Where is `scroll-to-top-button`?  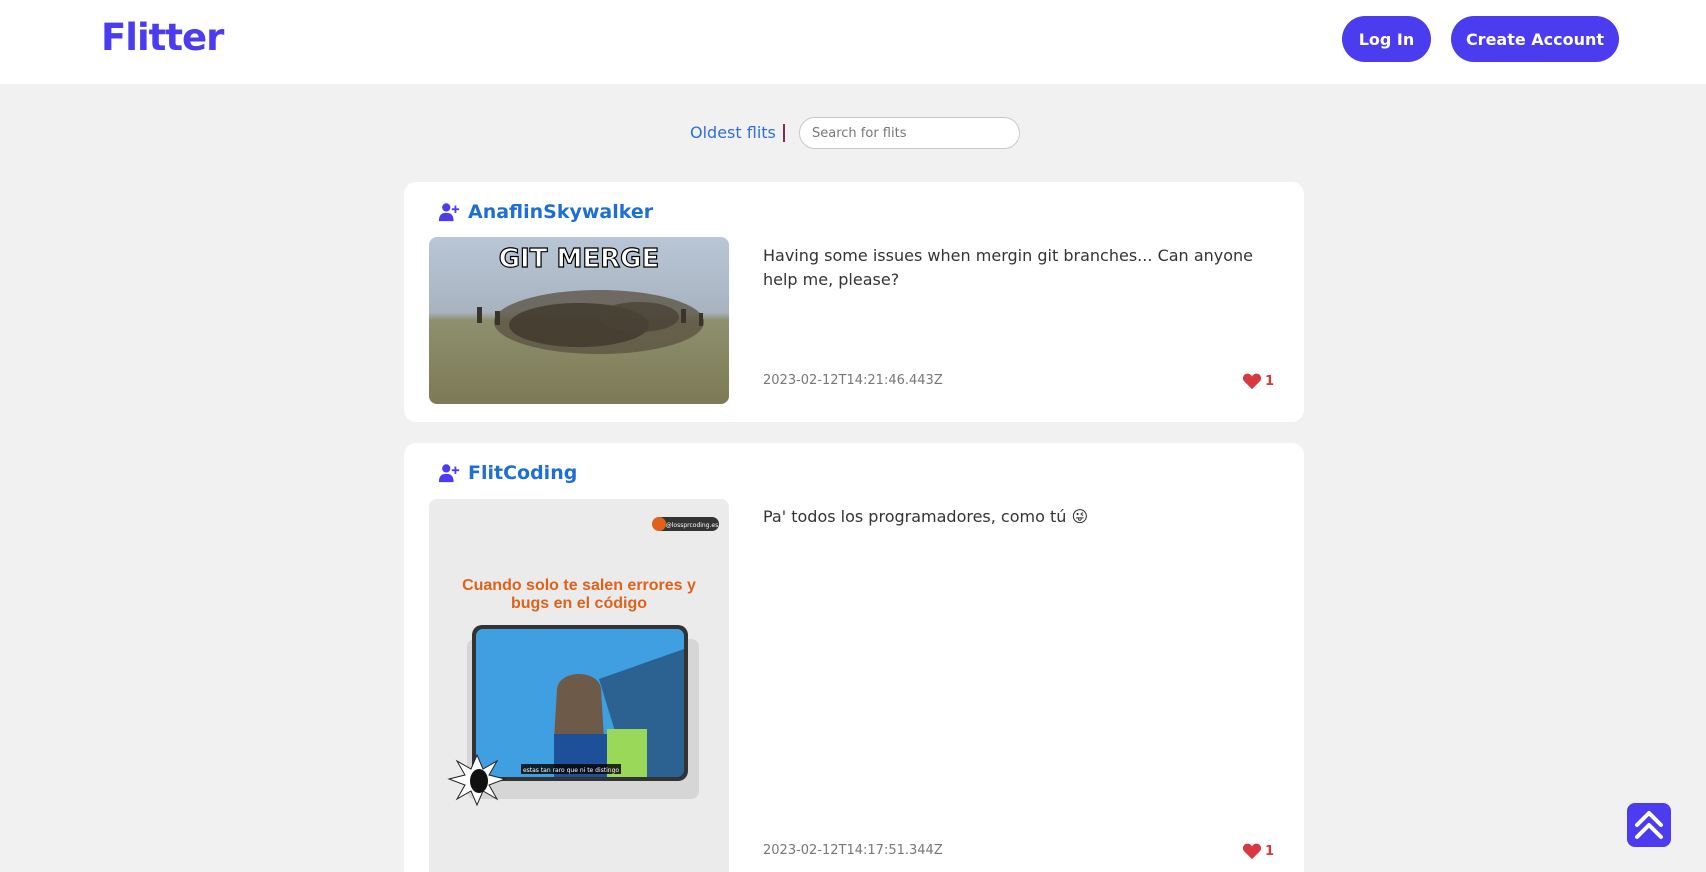 scroll-to-top-button is located at coordinates (1649, 825).